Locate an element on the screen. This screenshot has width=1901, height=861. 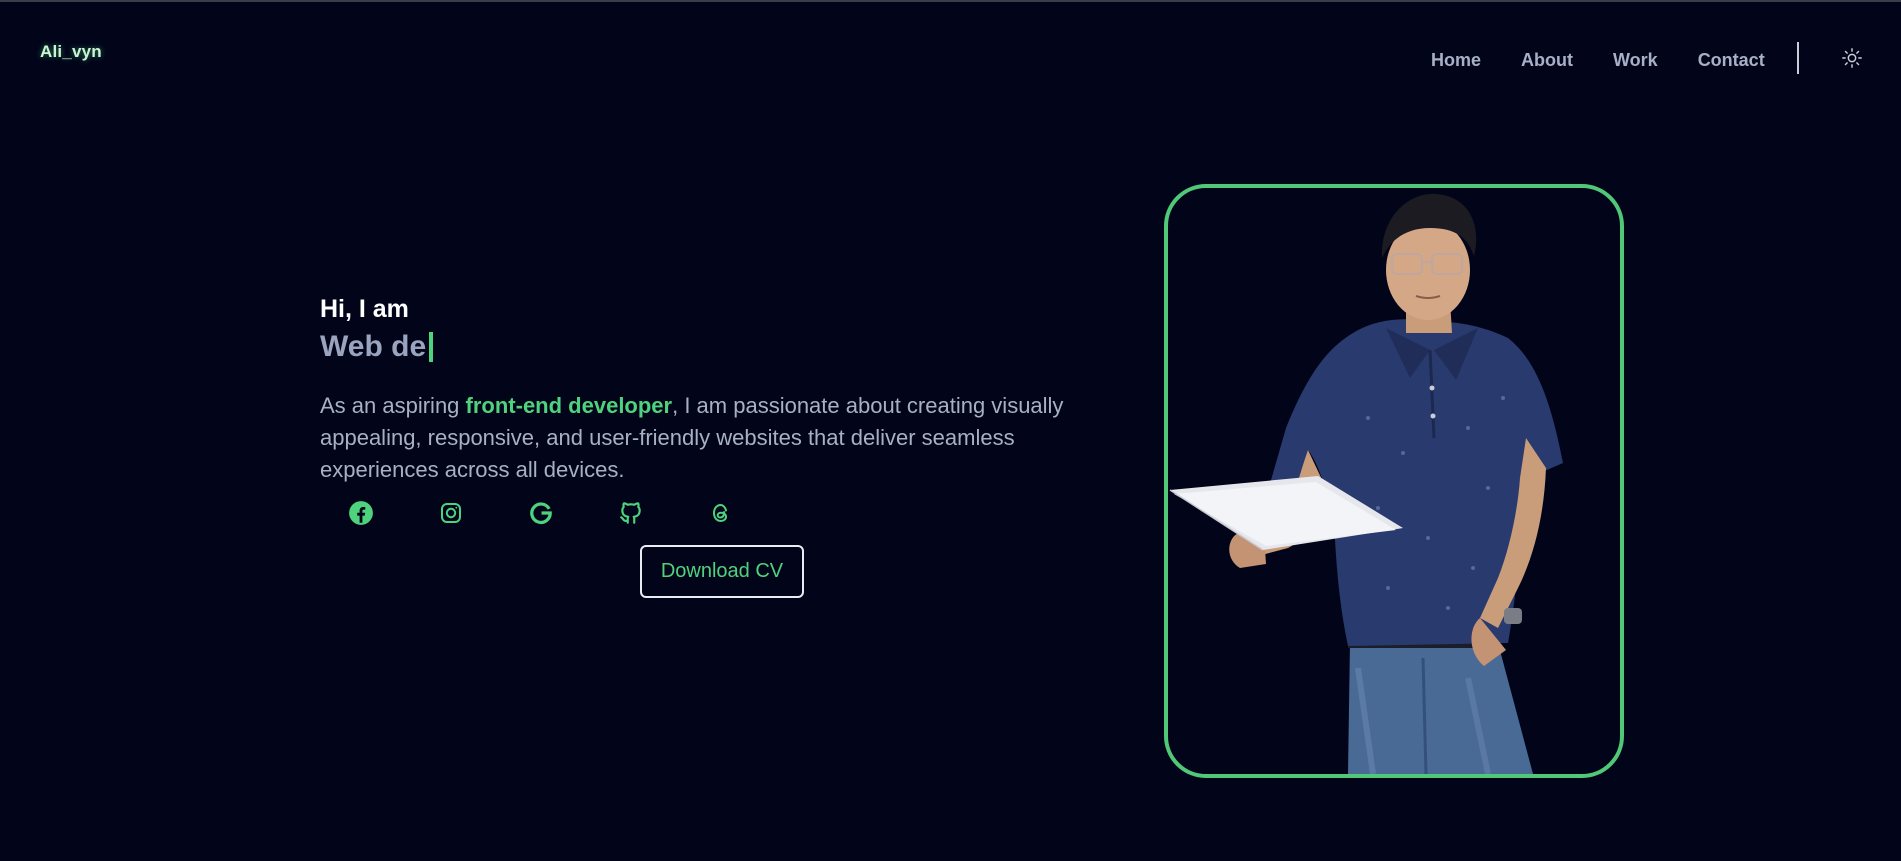
nav-divider is located at coordinates (1798, 58).